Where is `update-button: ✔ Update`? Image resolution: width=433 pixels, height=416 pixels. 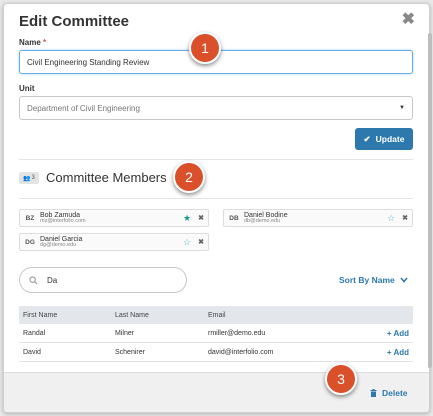
update-button: ✔ Update is located at coordinates (384, 139).